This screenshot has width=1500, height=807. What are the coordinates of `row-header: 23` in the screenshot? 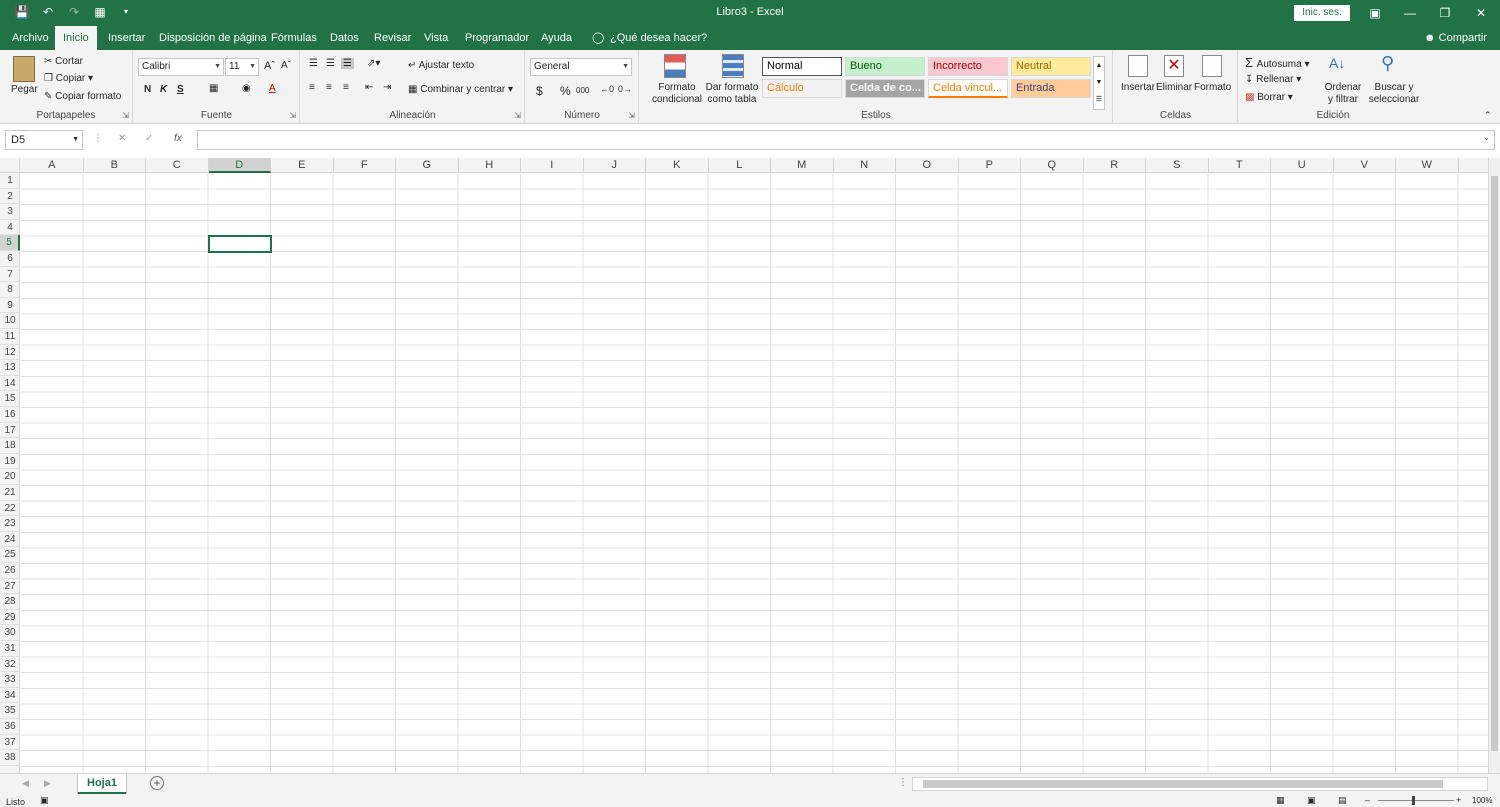 It's located at (10, 524).